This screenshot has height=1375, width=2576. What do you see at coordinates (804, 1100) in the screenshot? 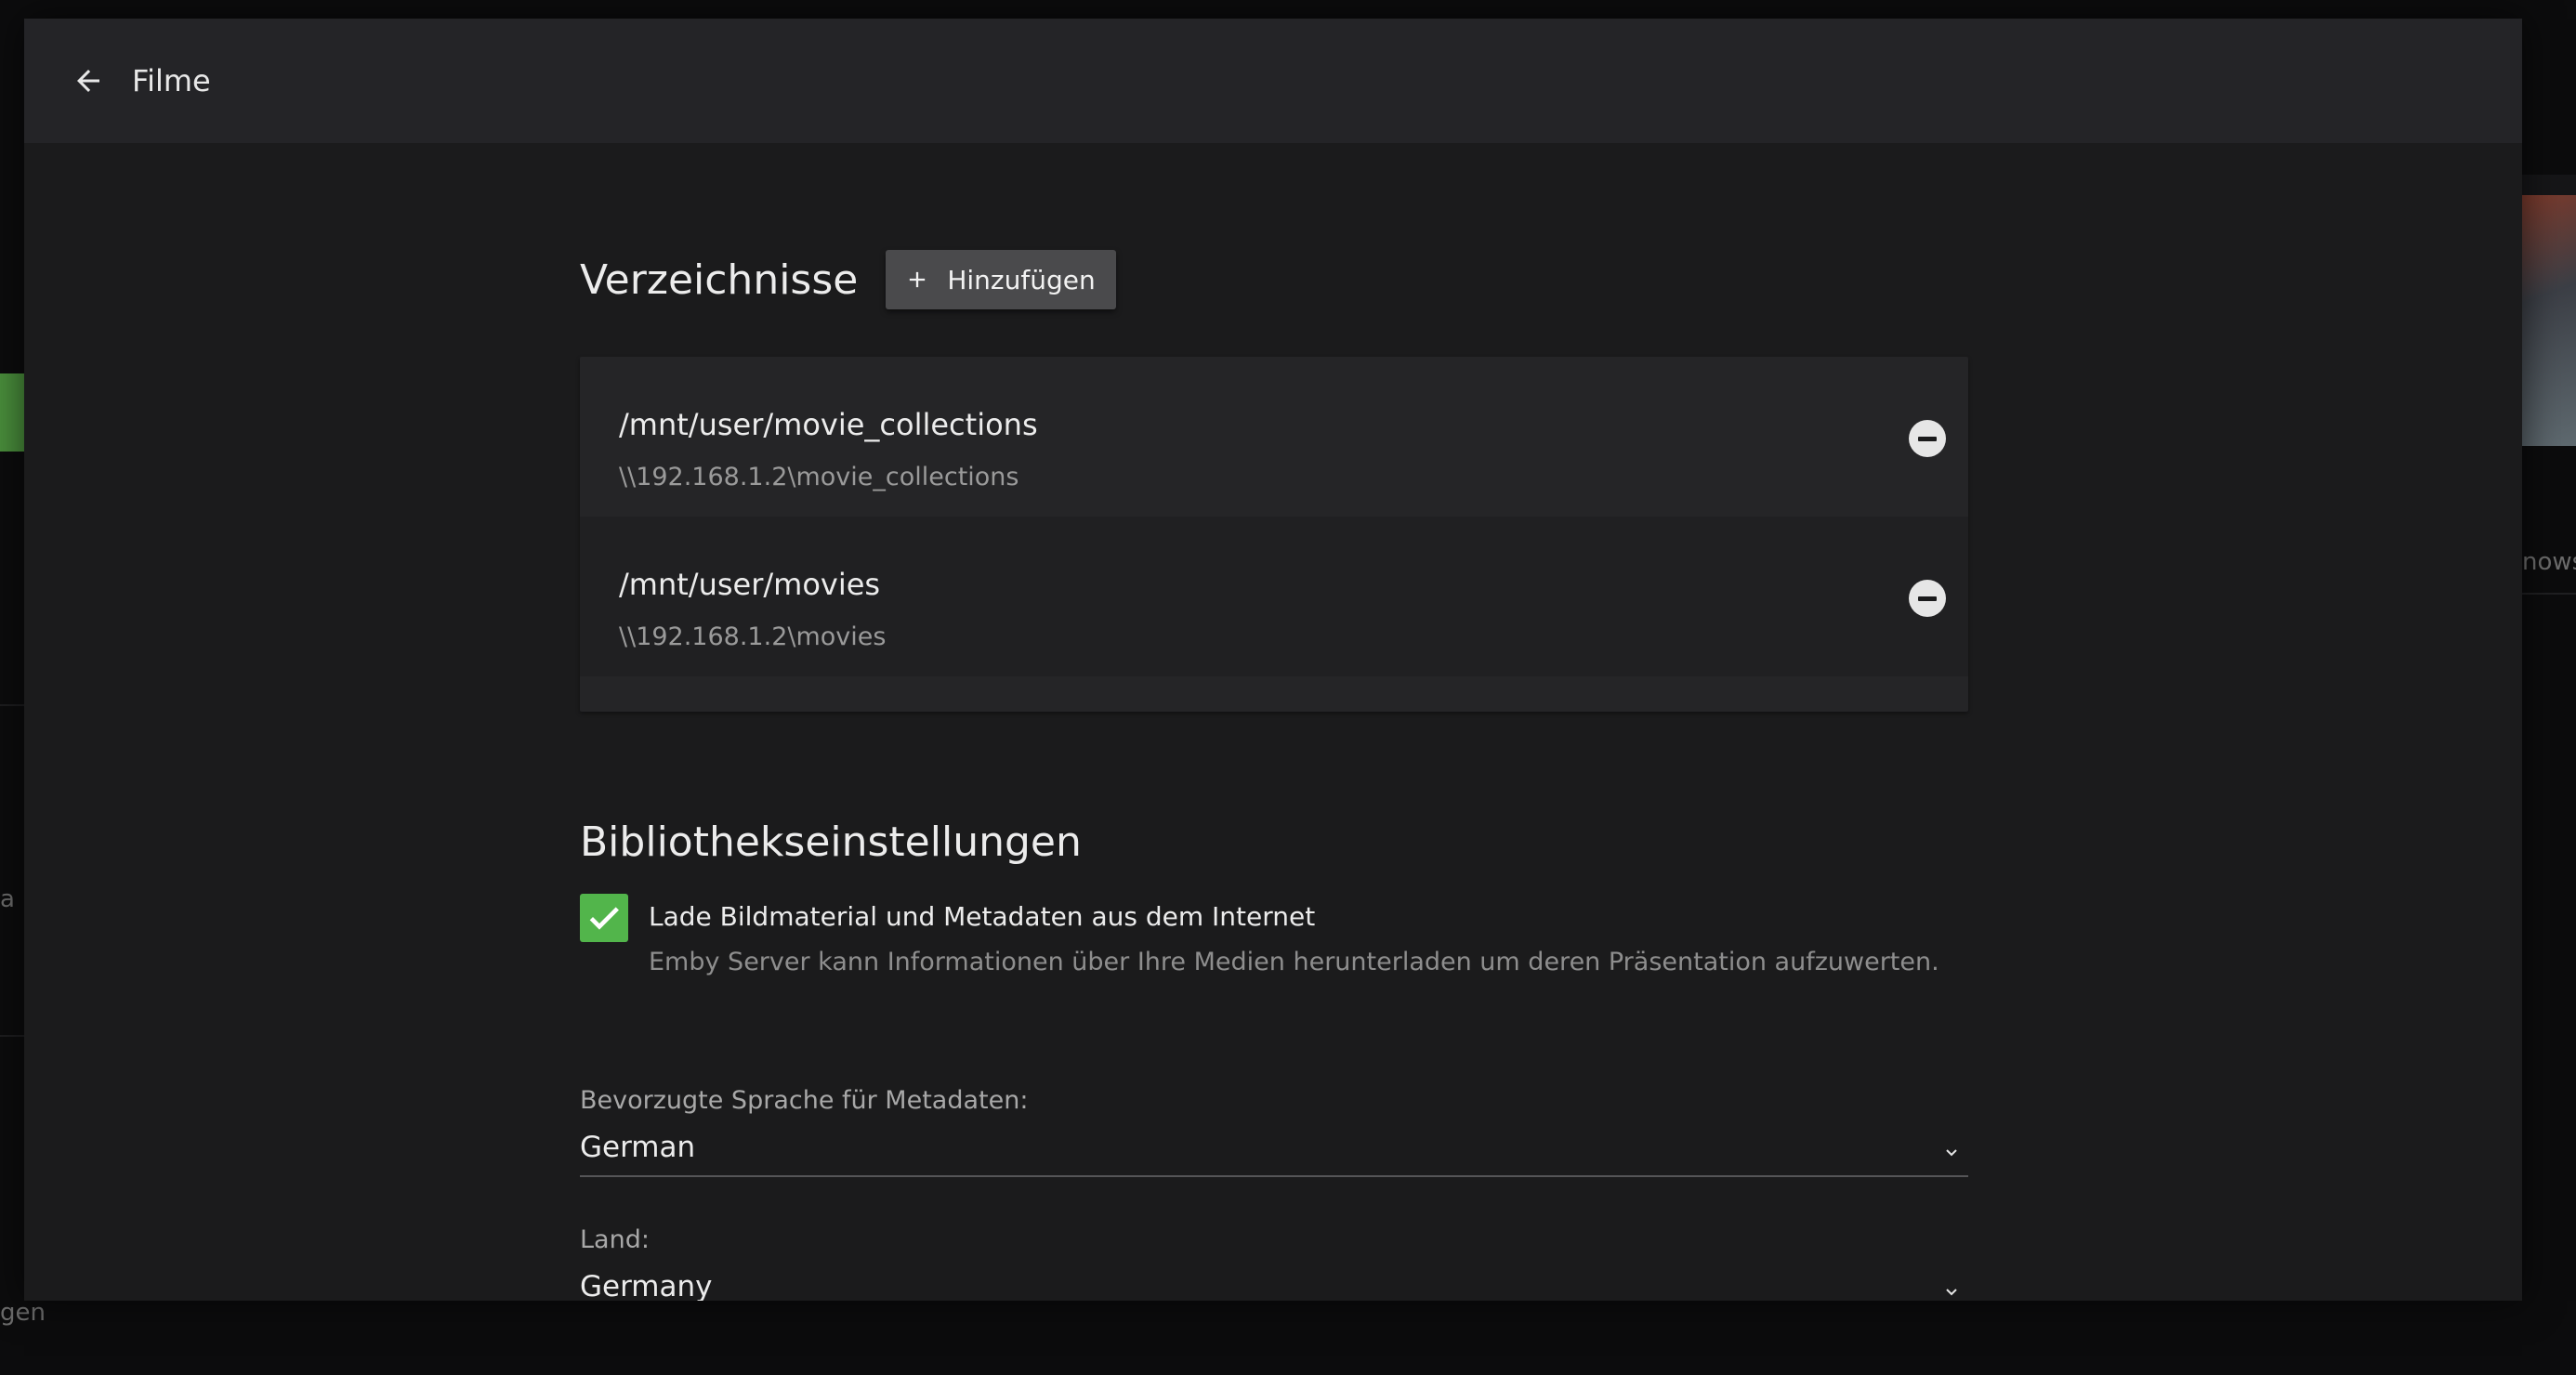
I see `metadata-language-label: Bevorzugte Sprache für Metadaten:` at bounding box center [804, 1100].